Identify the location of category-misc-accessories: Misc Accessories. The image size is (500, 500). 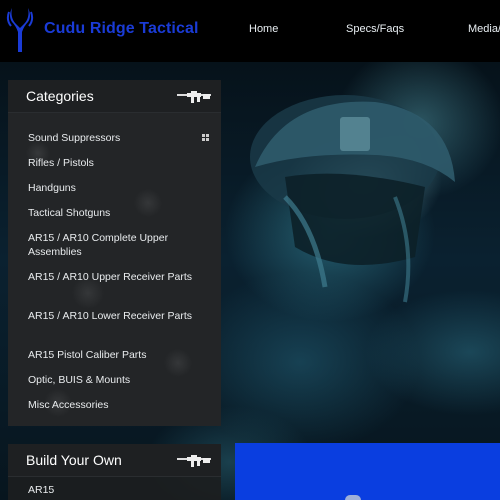
(113, 405).